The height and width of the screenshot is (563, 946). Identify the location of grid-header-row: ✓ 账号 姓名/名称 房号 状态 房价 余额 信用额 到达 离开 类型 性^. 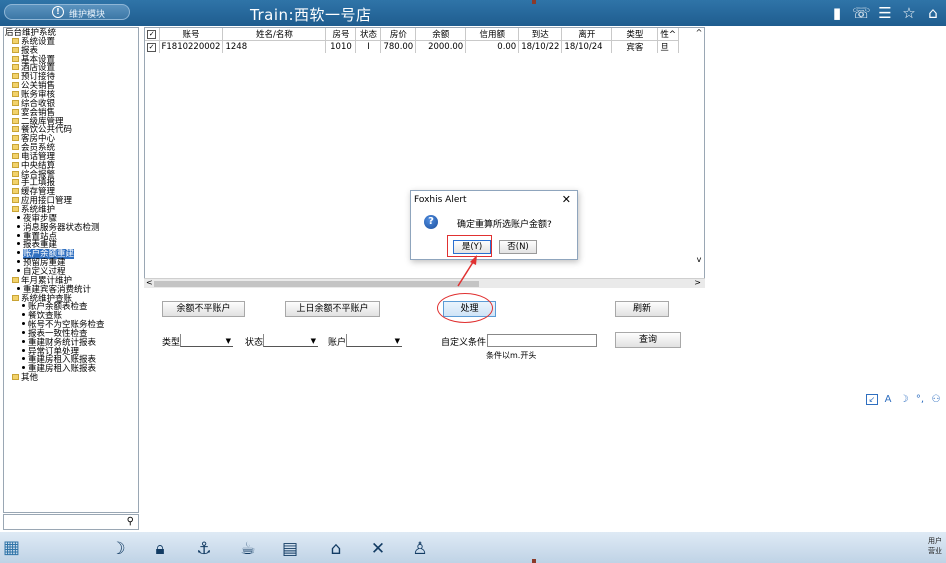
(412, 34).